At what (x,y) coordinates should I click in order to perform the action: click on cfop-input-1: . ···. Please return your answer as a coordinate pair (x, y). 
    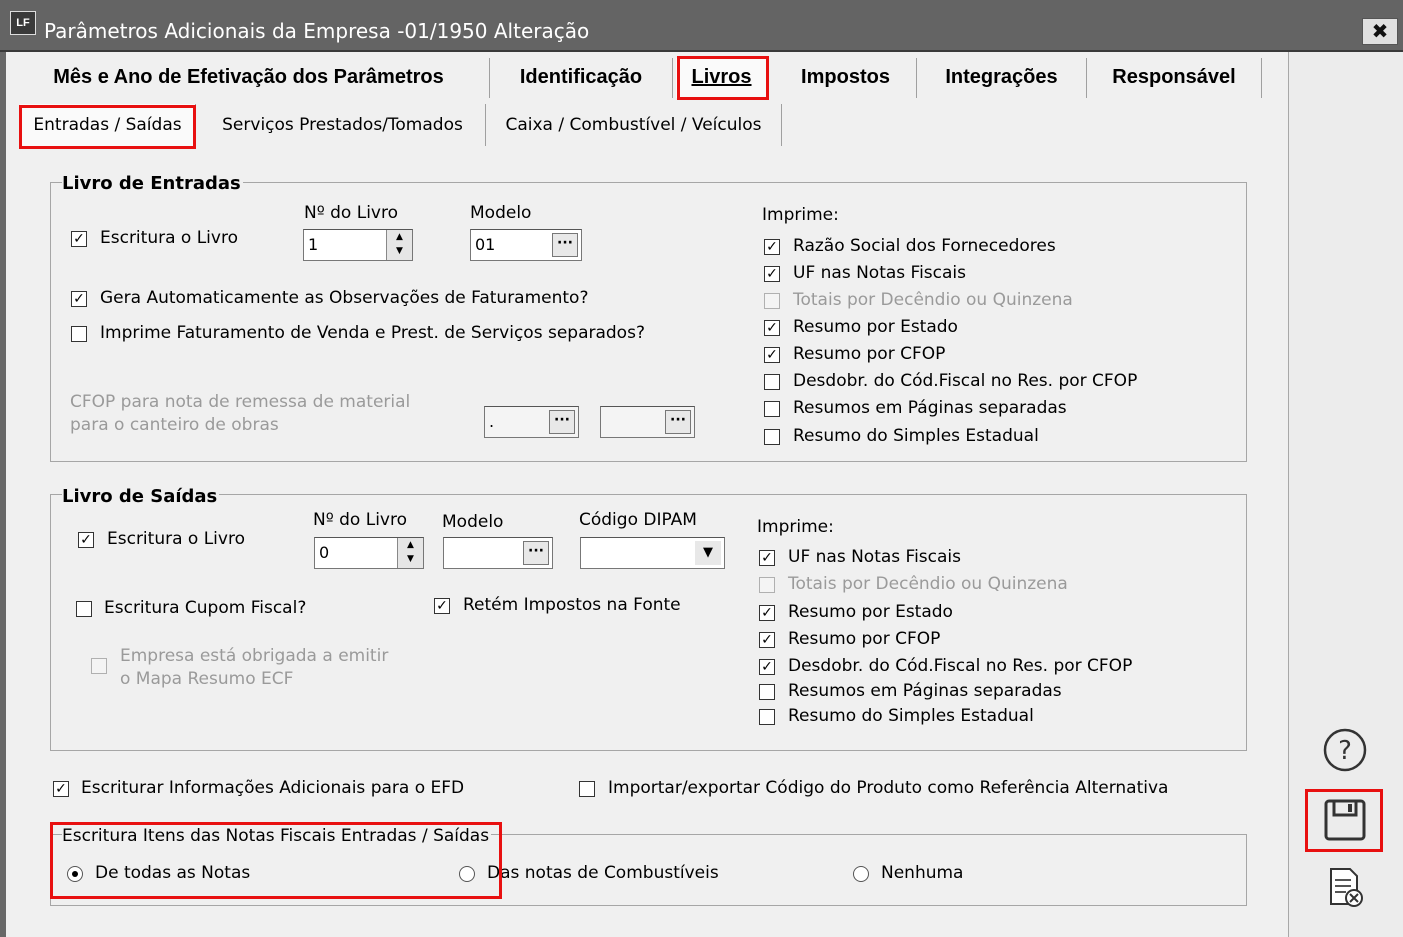
    Looking at the image, I should click on (531, 422).